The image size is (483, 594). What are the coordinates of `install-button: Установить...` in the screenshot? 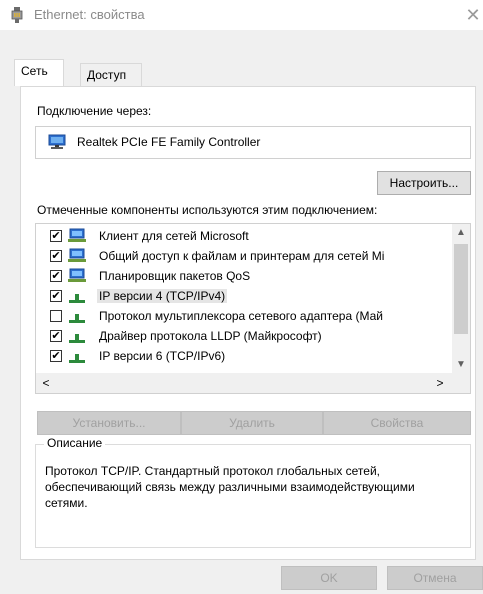 It's located at (109, 423).